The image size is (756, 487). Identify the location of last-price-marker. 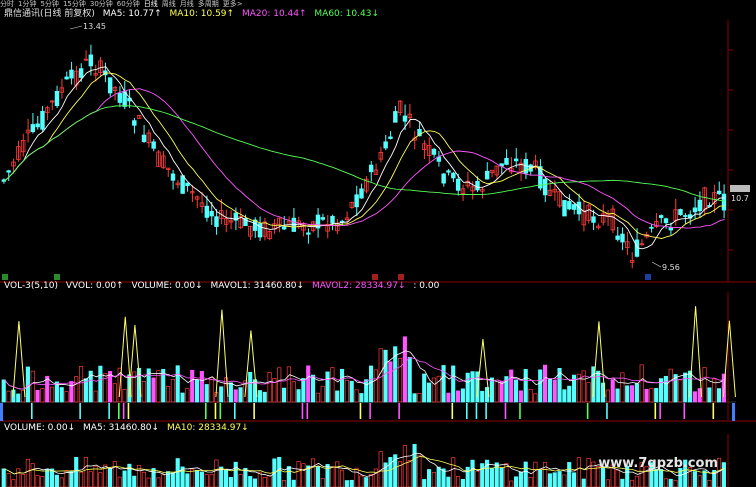
(740, 188).